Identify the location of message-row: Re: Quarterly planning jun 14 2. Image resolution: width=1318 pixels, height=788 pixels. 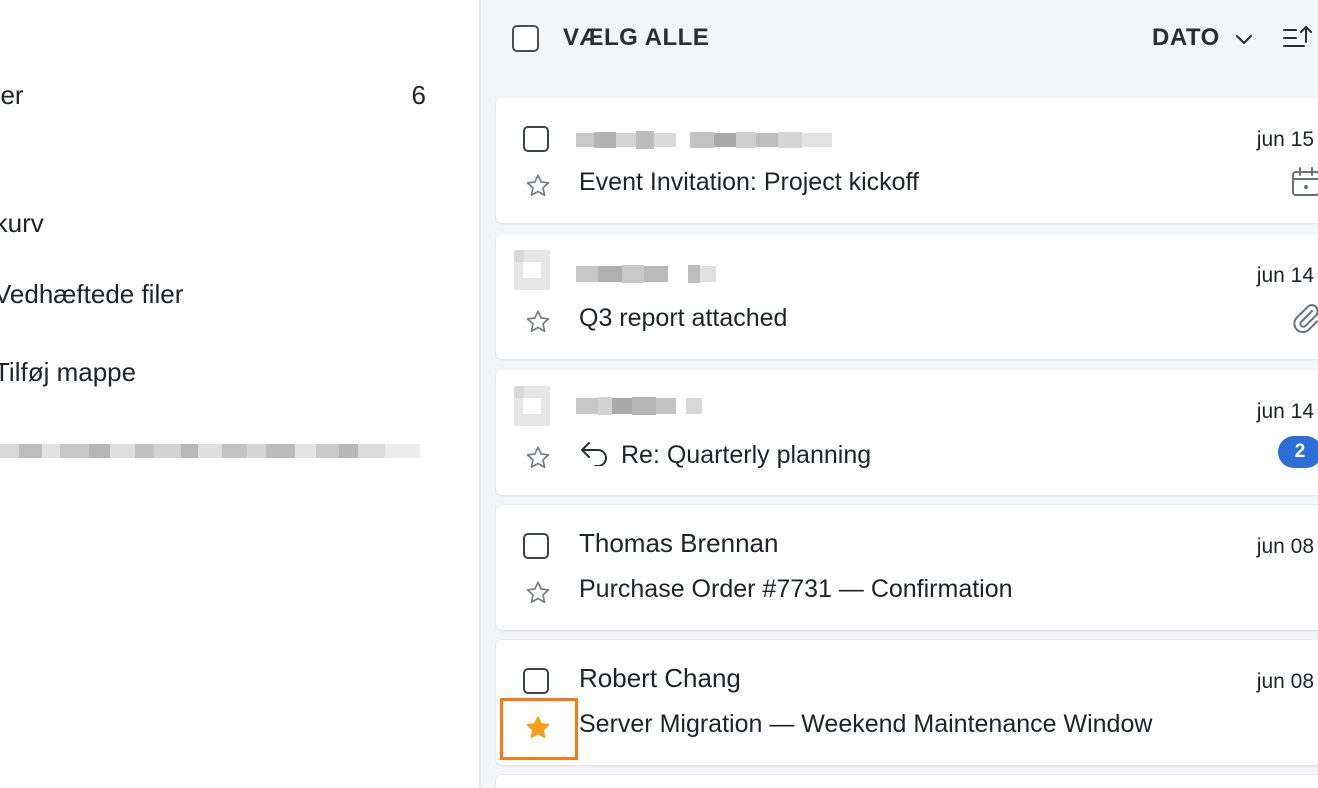
(907, 432).